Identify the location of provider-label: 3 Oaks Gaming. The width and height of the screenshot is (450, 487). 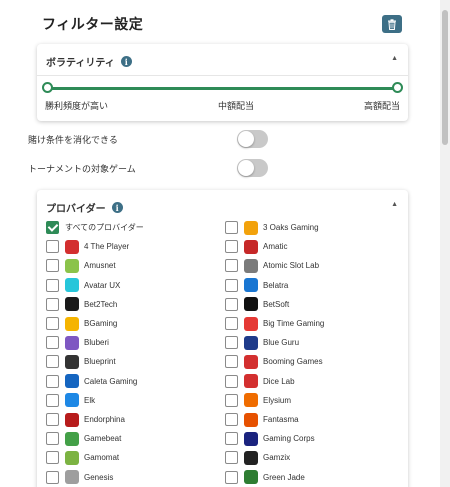
(291, 227).